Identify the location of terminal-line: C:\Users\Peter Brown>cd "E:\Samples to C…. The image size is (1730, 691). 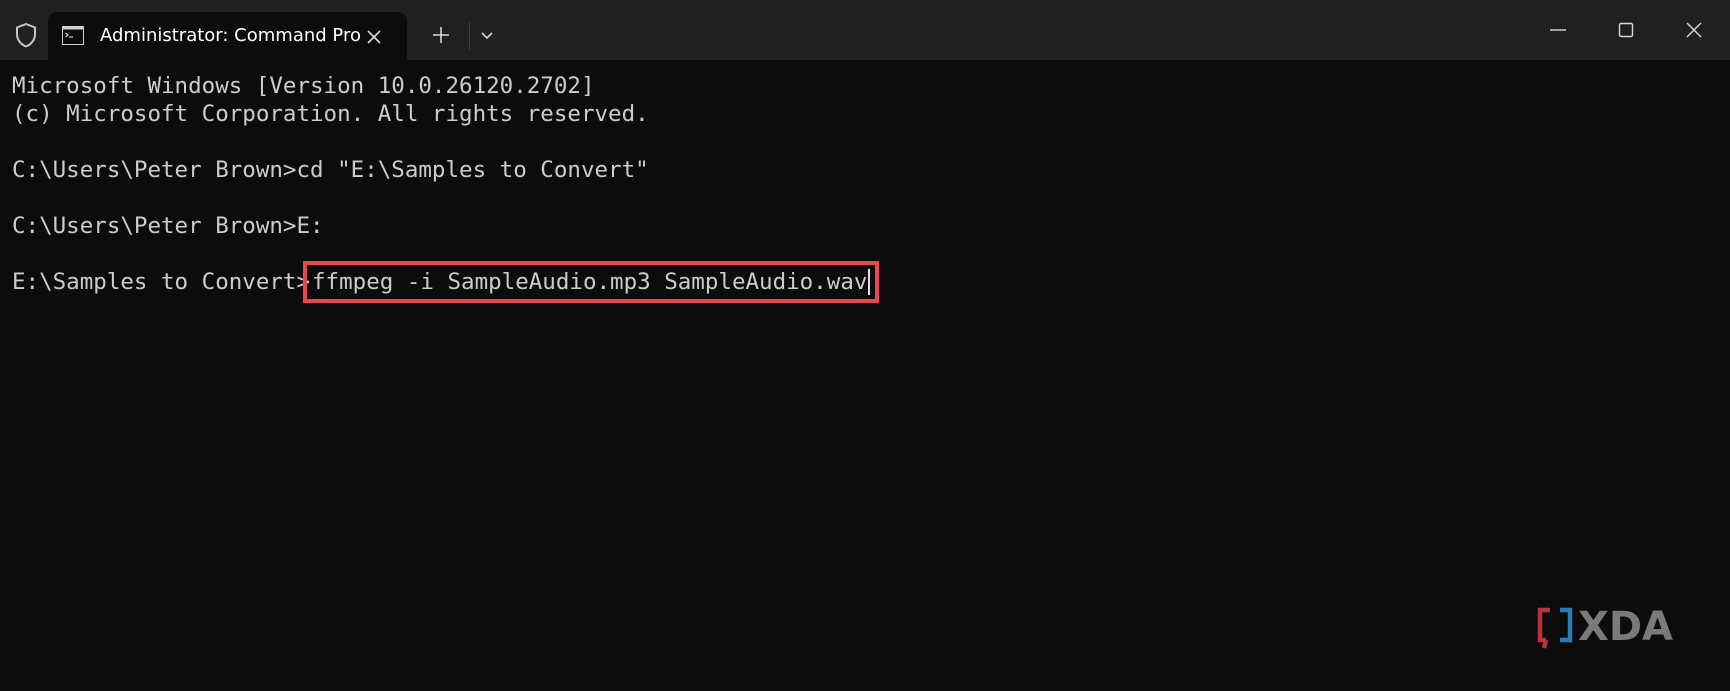
(330, 170).